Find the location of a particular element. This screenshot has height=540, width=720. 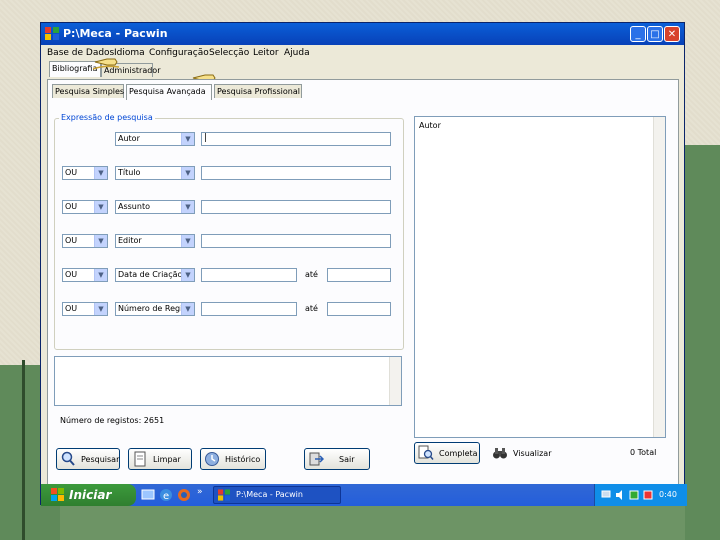

field-combo: Número de Regi ▼ is located at coordinates (155, 309).